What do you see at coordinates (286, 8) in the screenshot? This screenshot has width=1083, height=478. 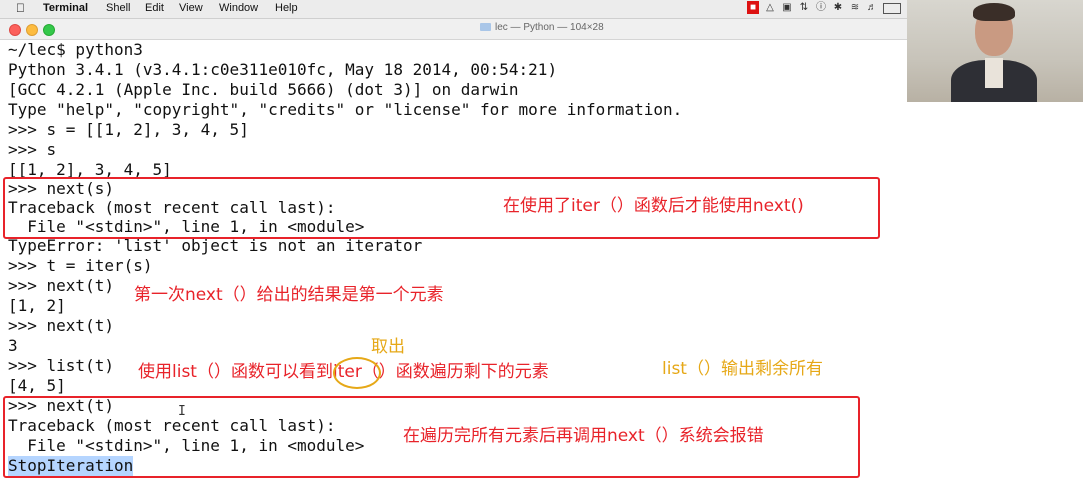 I see `menu-help: Help` at bounding box center [286, 8].